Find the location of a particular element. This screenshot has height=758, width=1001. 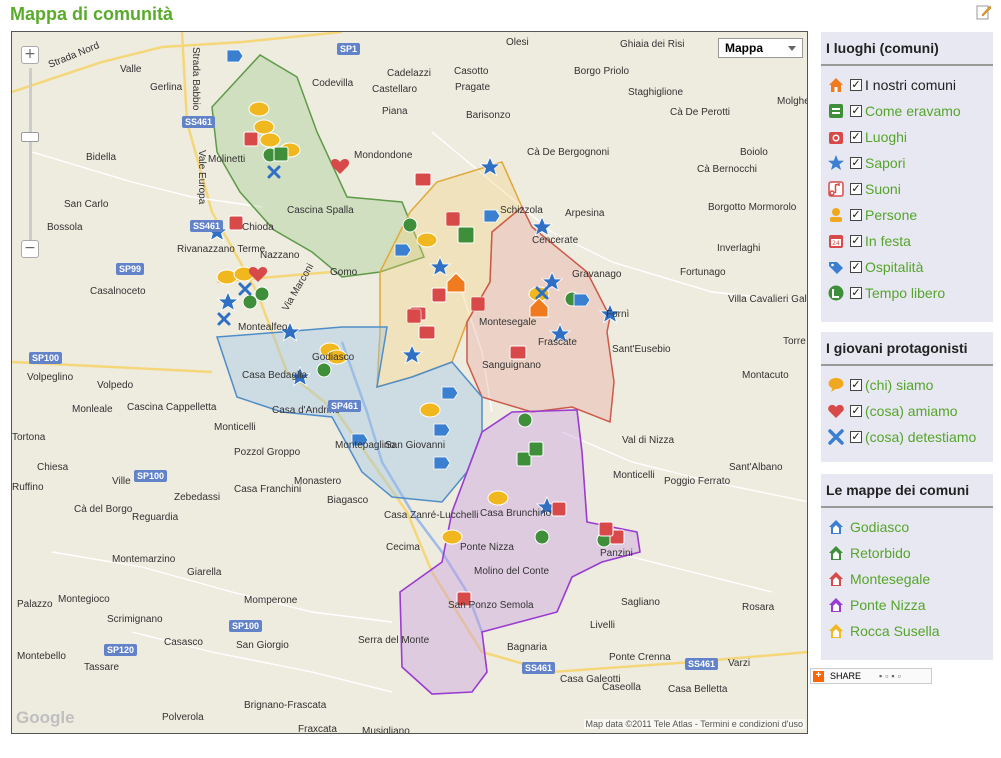

place-label: Casalnoceto is located at coordinates (118, 291).